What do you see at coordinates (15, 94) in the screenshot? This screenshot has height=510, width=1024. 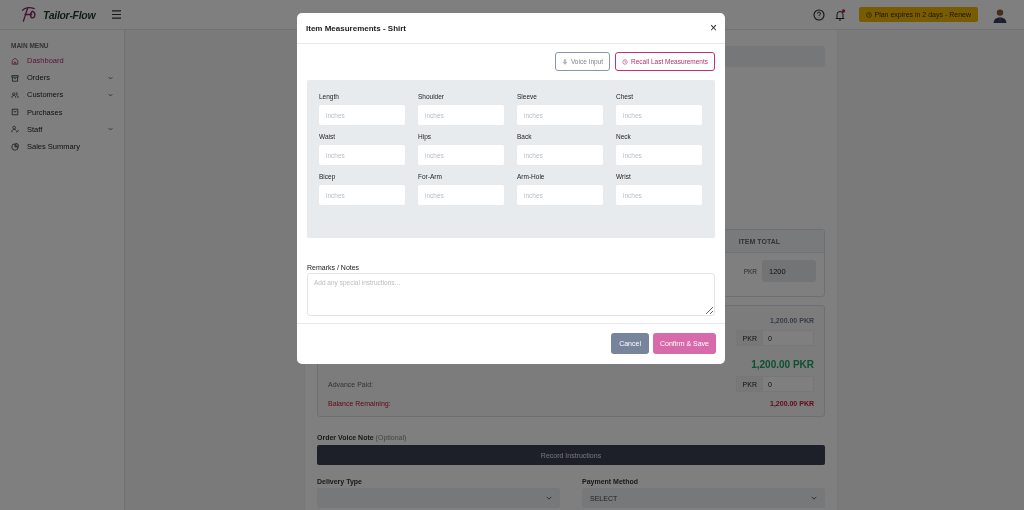 I see `users-icon` at bounding box center [15, 94].